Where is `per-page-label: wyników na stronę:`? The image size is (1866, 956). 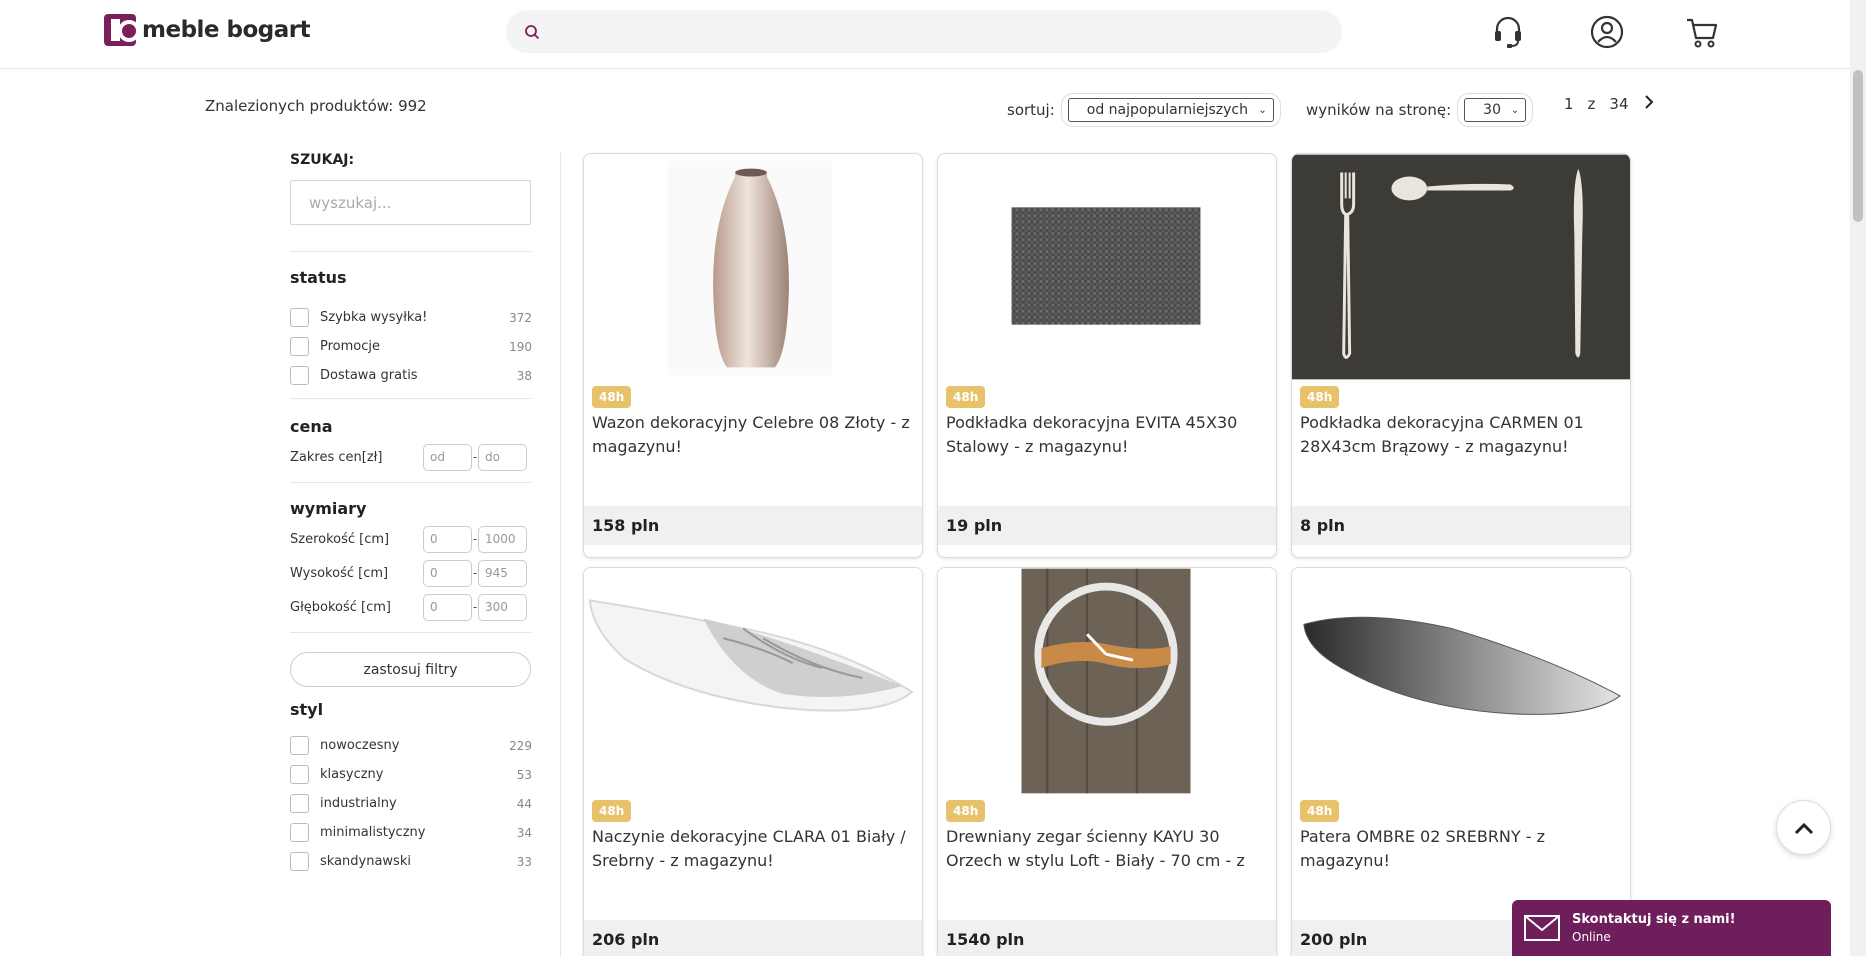 per-page-label: wyników na stronę: is located at coordinates (1379, 110).